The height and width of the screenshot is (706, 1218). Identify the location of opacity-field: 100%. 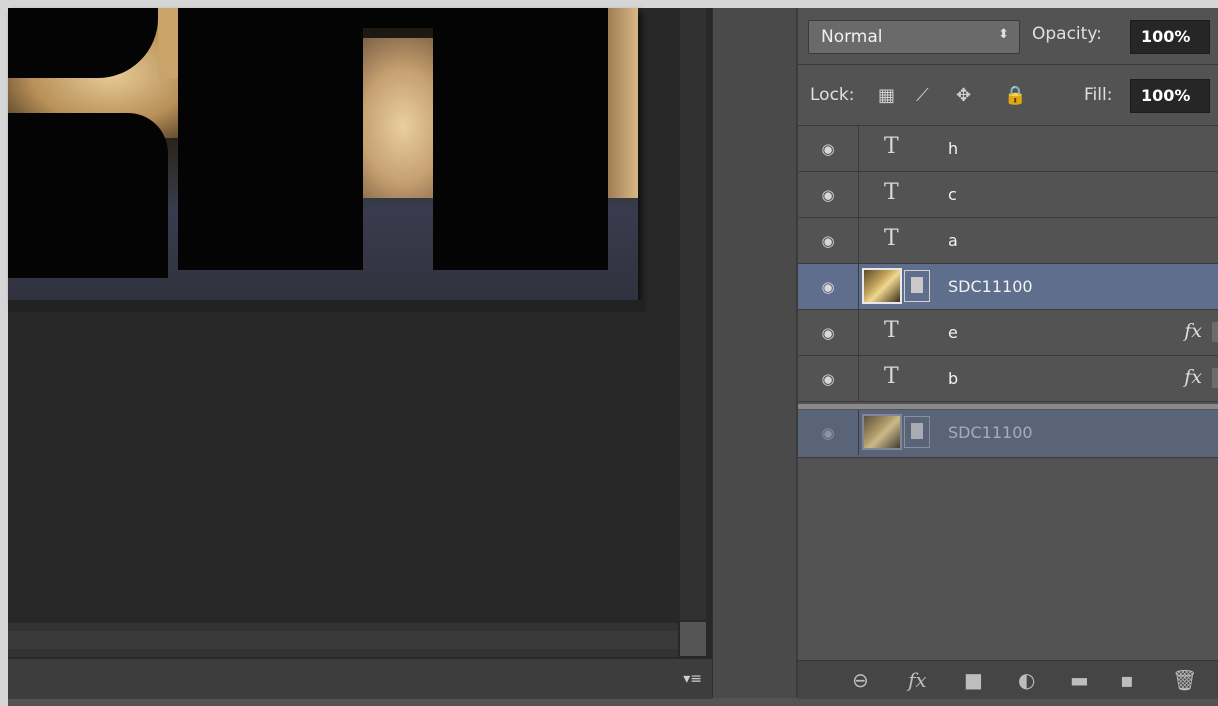
(1170, 37).